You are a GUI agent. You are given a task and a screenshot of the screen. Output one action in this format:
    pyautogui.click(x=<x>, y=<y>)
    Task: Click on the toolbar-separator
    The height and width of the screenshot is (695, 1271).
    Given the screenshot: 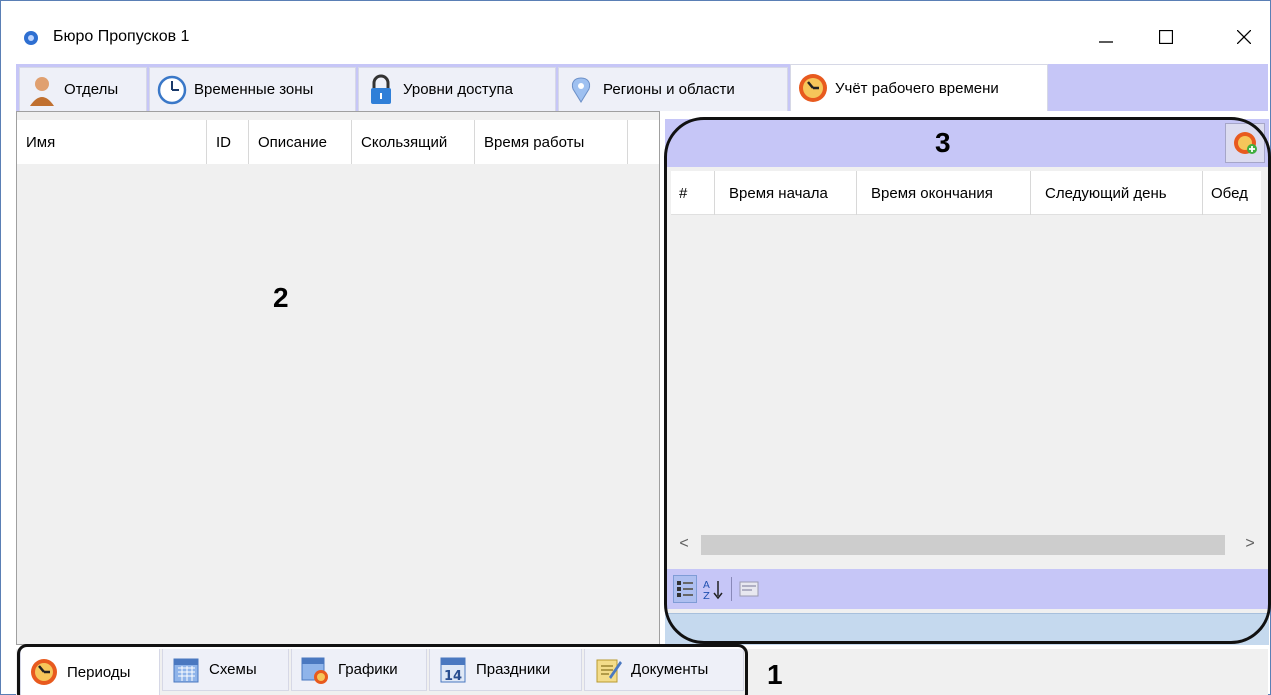 What is the action you would take?
    pyautogui.click(x=731, y=589)
    